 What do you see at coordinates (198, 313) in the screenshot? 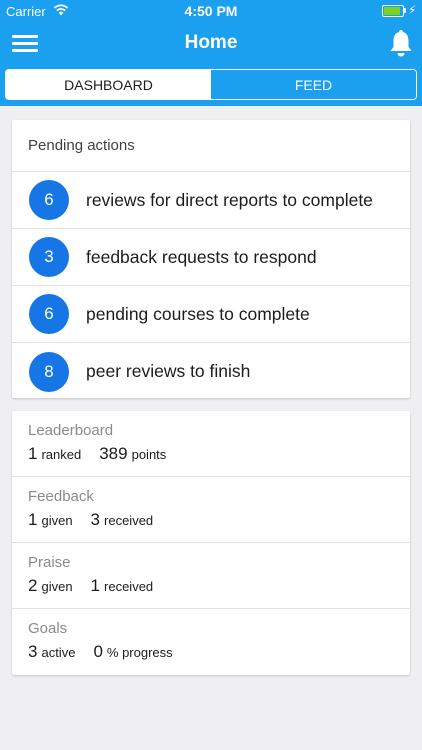
I see `pending-action-label: pending courses to complete` at bounding box center [198, 313].